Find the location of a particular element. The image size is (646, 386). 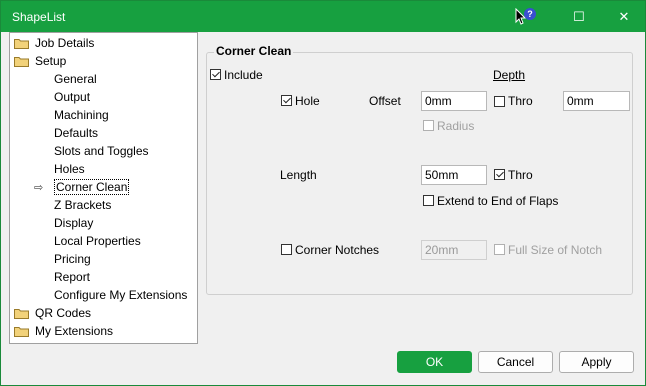

radius-label: Radius is located at coordinates (456, 126).